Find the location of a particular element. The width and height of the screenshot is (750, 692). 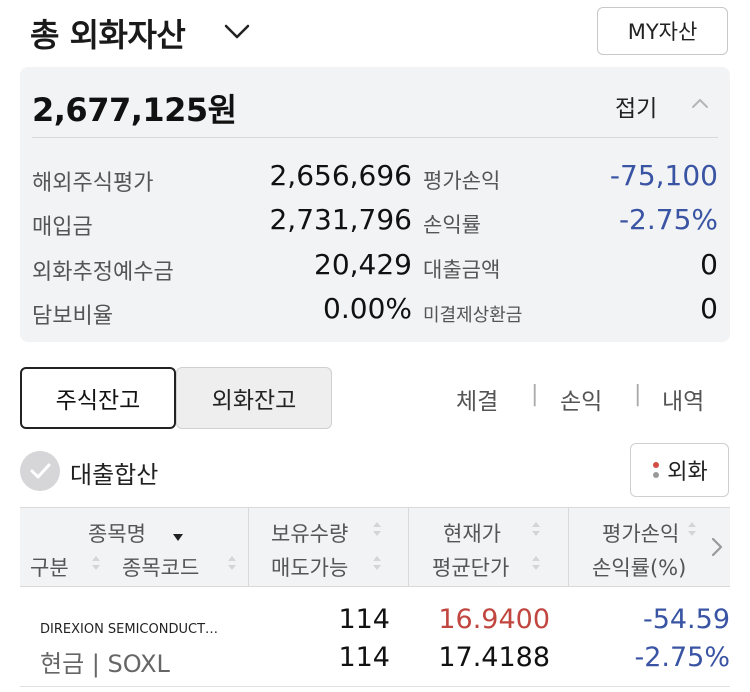

loan-amount-label: 대출금액 is located at coordinates (462, 270).